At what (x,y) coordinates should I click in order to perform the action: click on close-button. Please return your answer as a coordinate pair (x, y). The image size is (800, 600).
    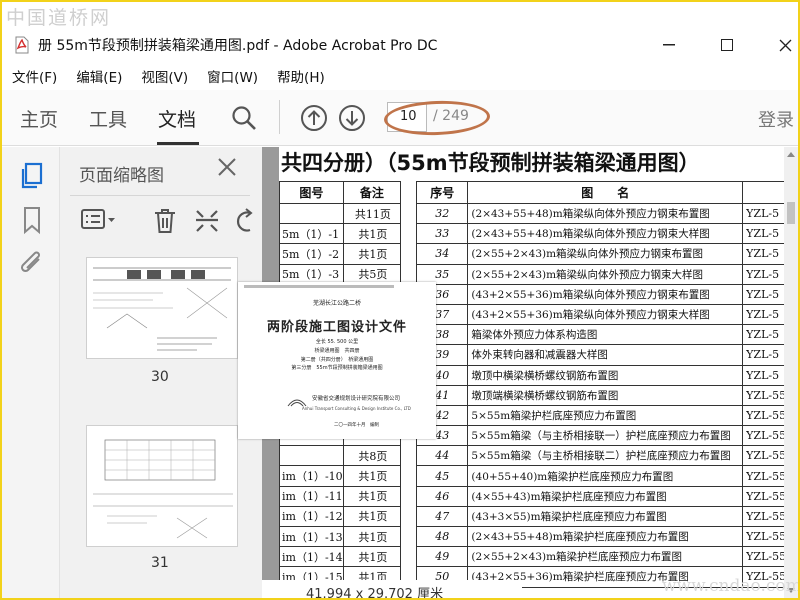
    Looking at the image, I should click on (777, 45).